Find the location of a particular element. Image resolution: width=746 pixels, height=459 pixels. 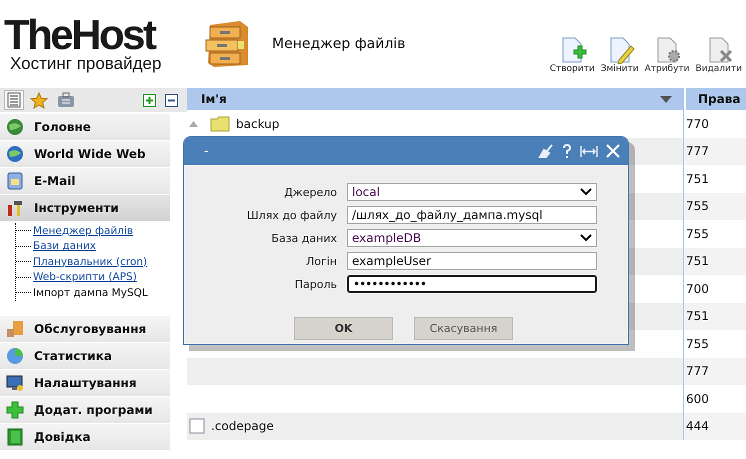

sidebar-link: Планувальник (cron) is located at coordinates (90, 262).